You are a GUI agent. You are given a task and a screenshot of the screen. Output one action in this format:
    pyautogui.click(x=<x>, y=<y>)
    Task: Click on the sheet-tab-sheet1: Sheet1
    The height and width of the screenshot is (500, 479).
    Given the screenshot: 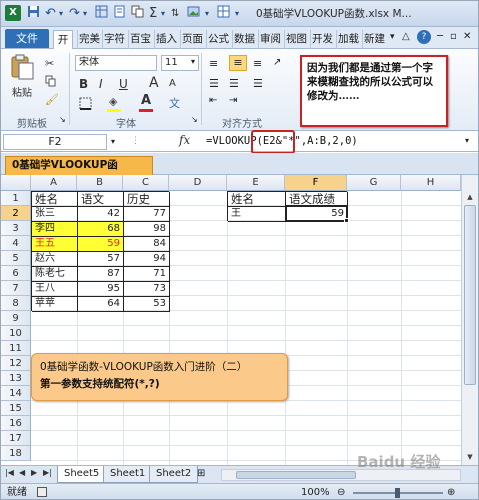 What is the action you would take?
    pyautogui.click(x=128, y=474)
    